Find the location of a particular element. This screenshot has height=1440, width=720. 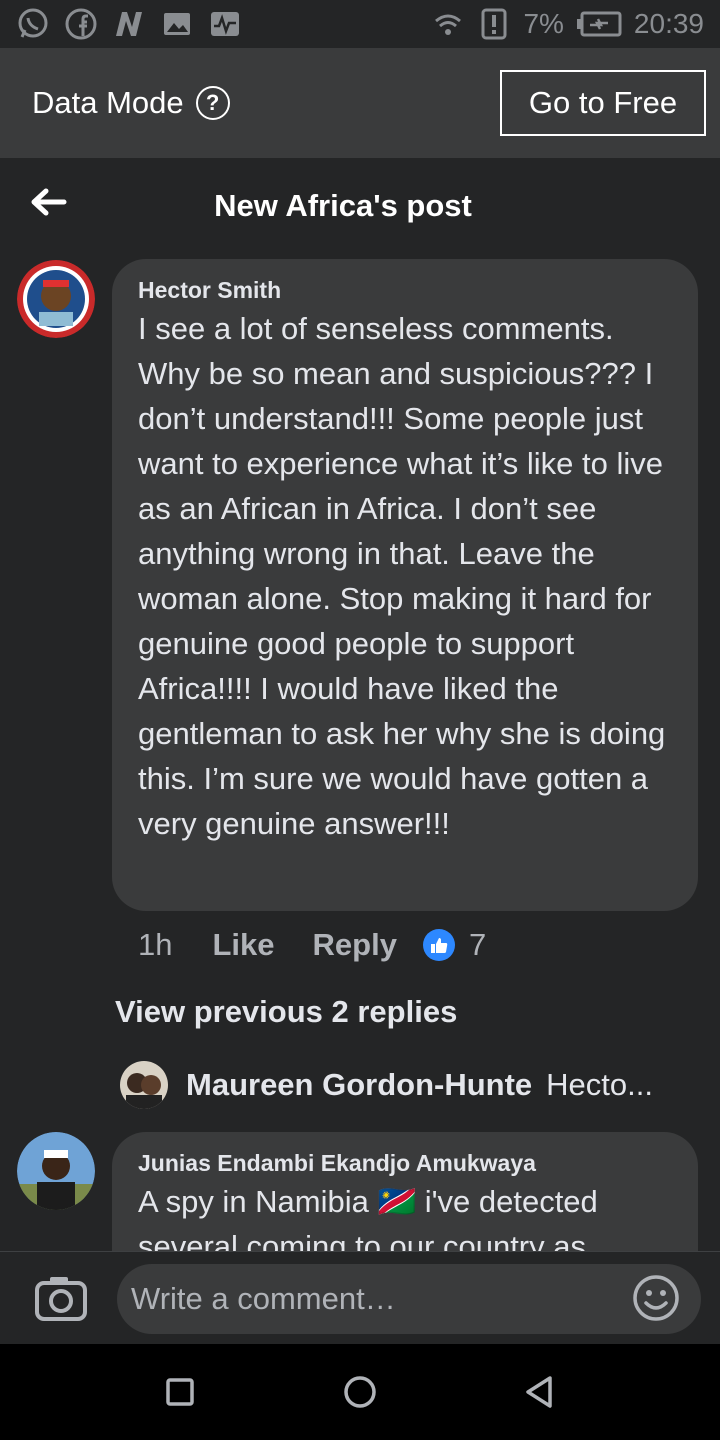

back-icon is located at coordinates (540, 1392).